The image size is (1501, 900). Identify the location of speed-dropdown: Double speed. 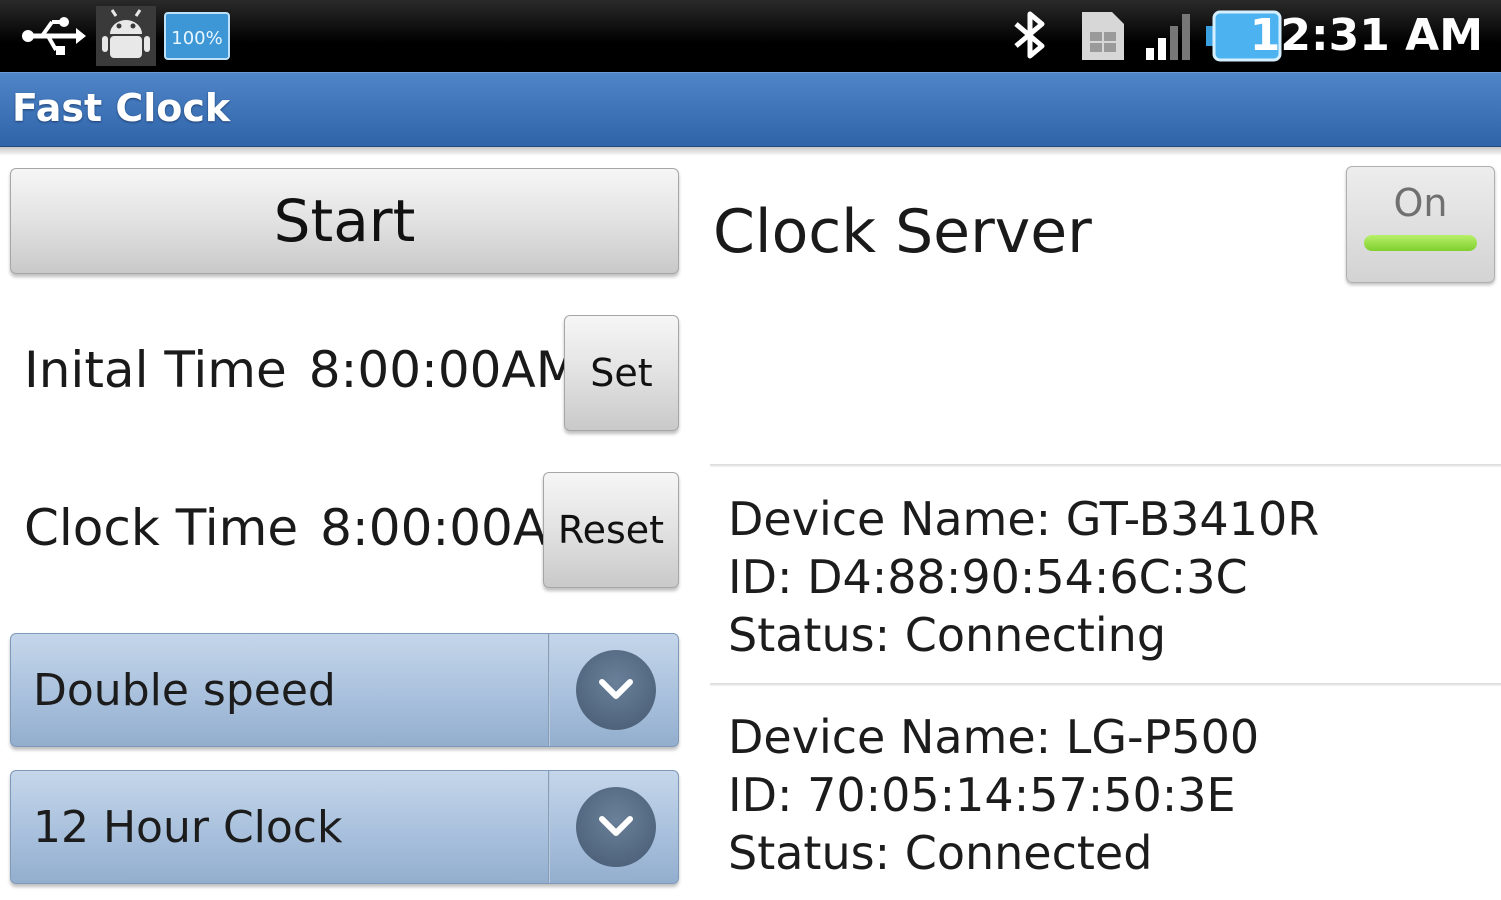
(344, 690).